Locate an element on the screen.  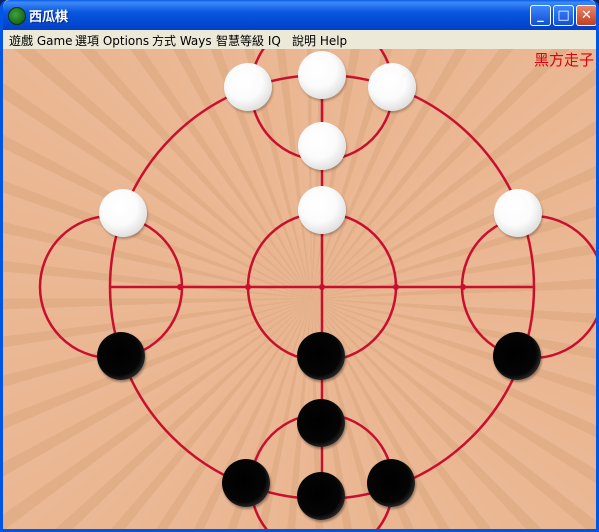
black-piece-bottom-right is located at coordinates (391, 483).